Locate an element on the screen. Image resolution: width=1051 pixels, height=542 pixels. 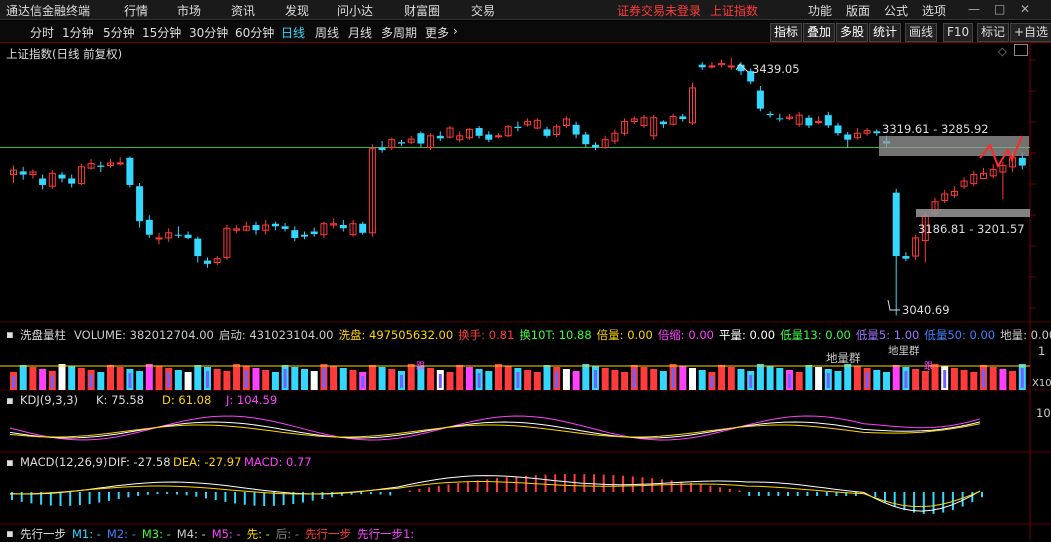
range-lower-annotation: 3186.81 - 3201.57 is located at coordinates (971, 229).